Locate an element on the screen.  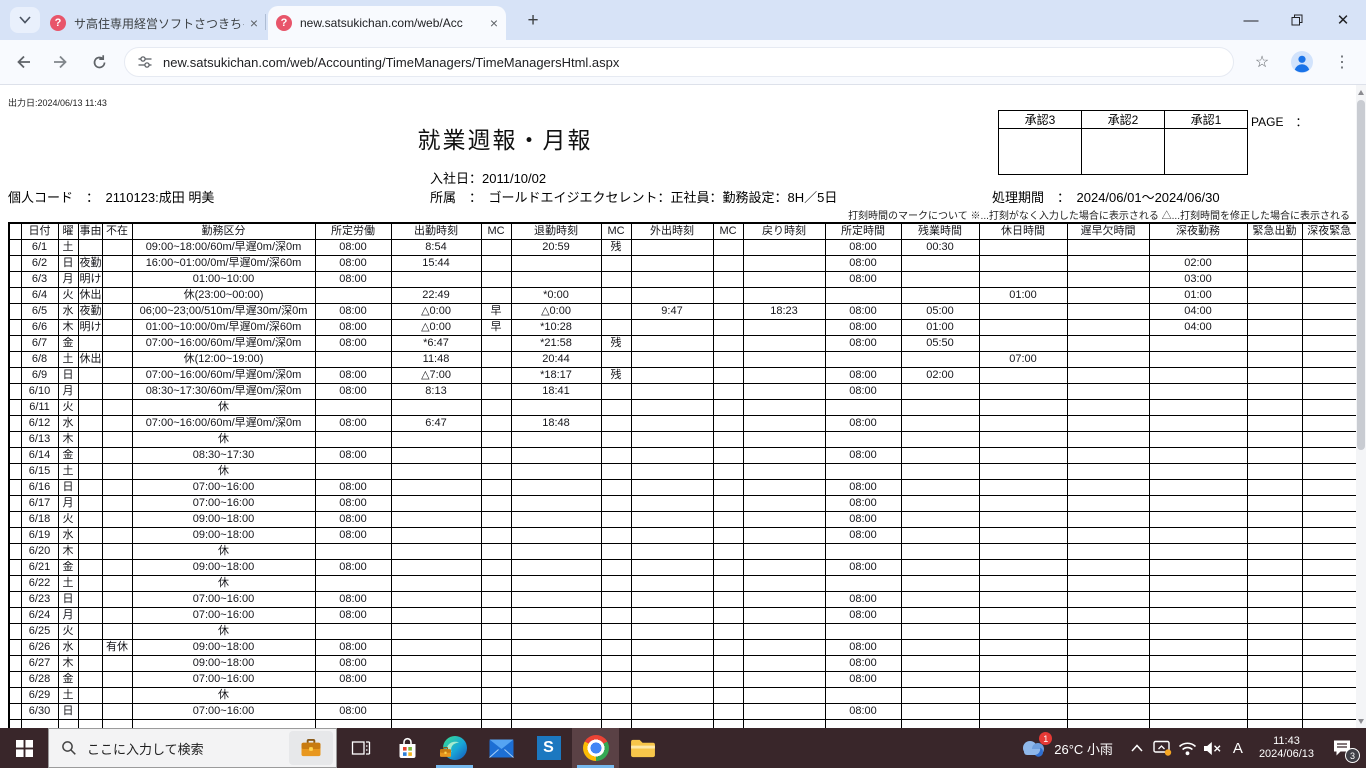
tab-timemanagers: ? new.satsukichan.com/web/Acc × is located at coordinates (387, 23).